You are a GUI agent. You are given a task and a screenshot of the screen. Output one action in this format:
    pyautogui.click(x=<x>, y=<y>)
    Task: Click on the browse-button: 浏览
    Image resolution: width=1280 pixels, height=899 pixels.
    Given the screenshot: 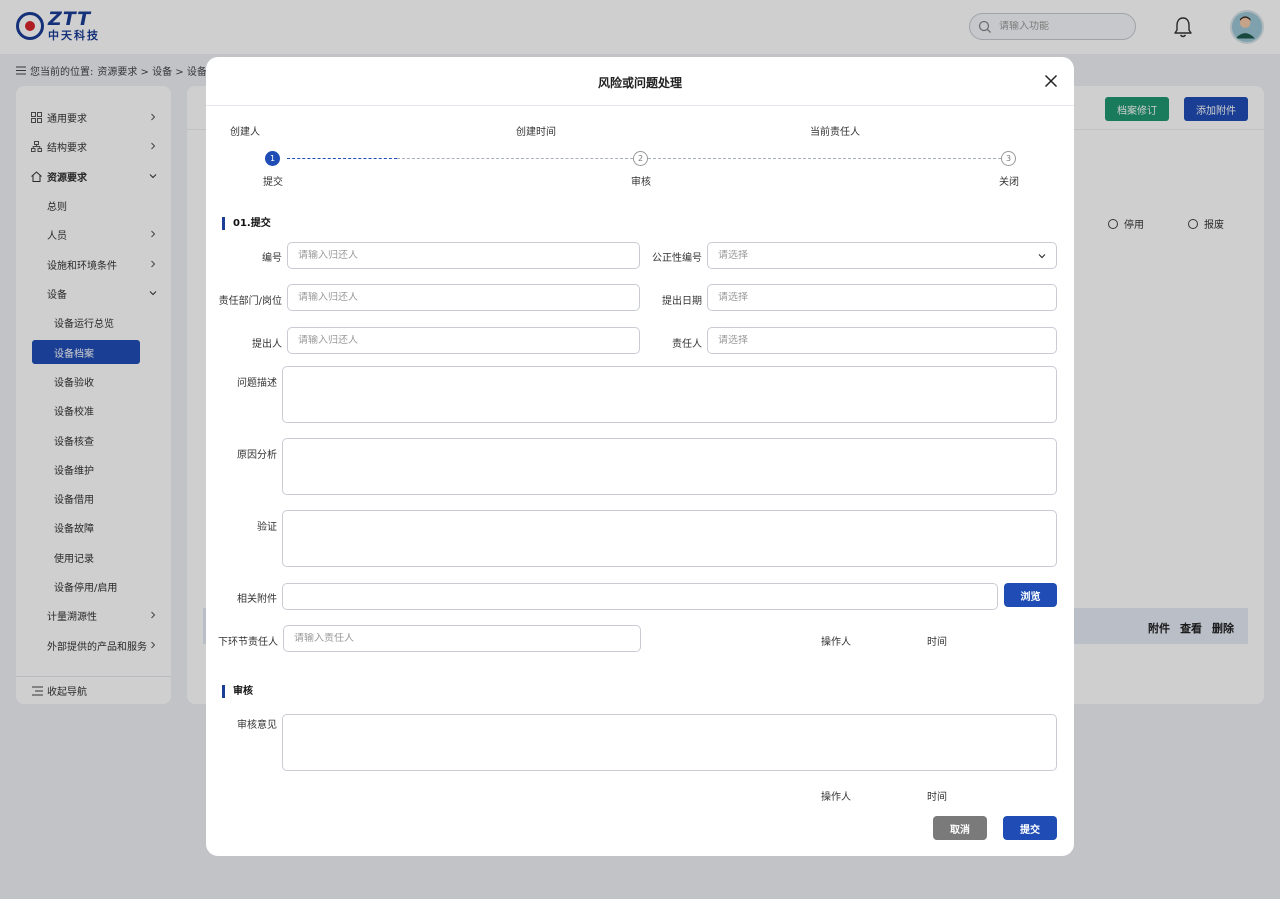 What is the action you would take?
    pyautogui.click(x=1030, y=595)
    